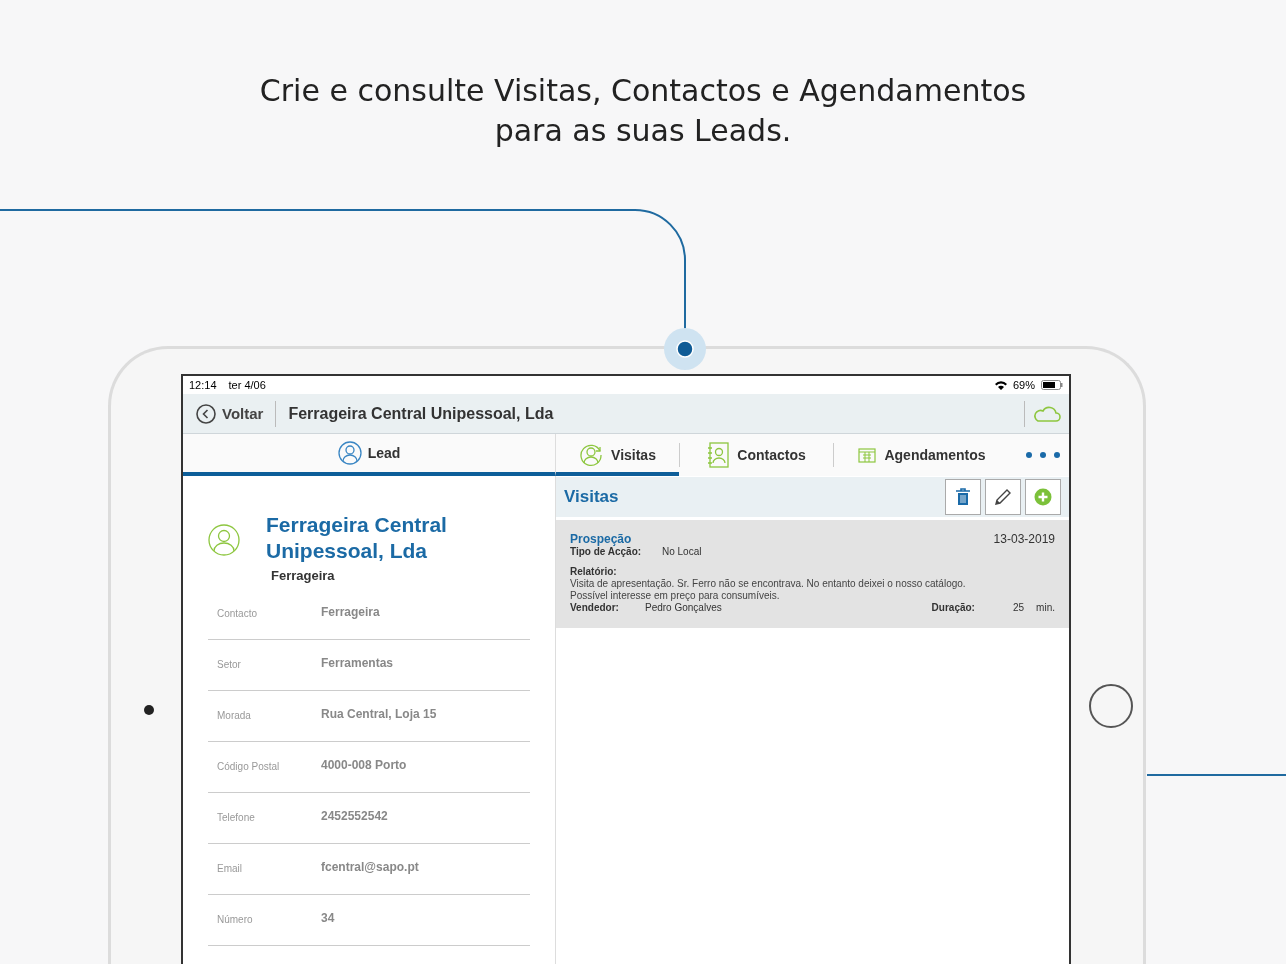 The width and height of the screenshot is (1286, 964). What do you see at coordinates (229, 664) in the screenshot?
I see `field-label: Setor` at bounding box center [229, 664].